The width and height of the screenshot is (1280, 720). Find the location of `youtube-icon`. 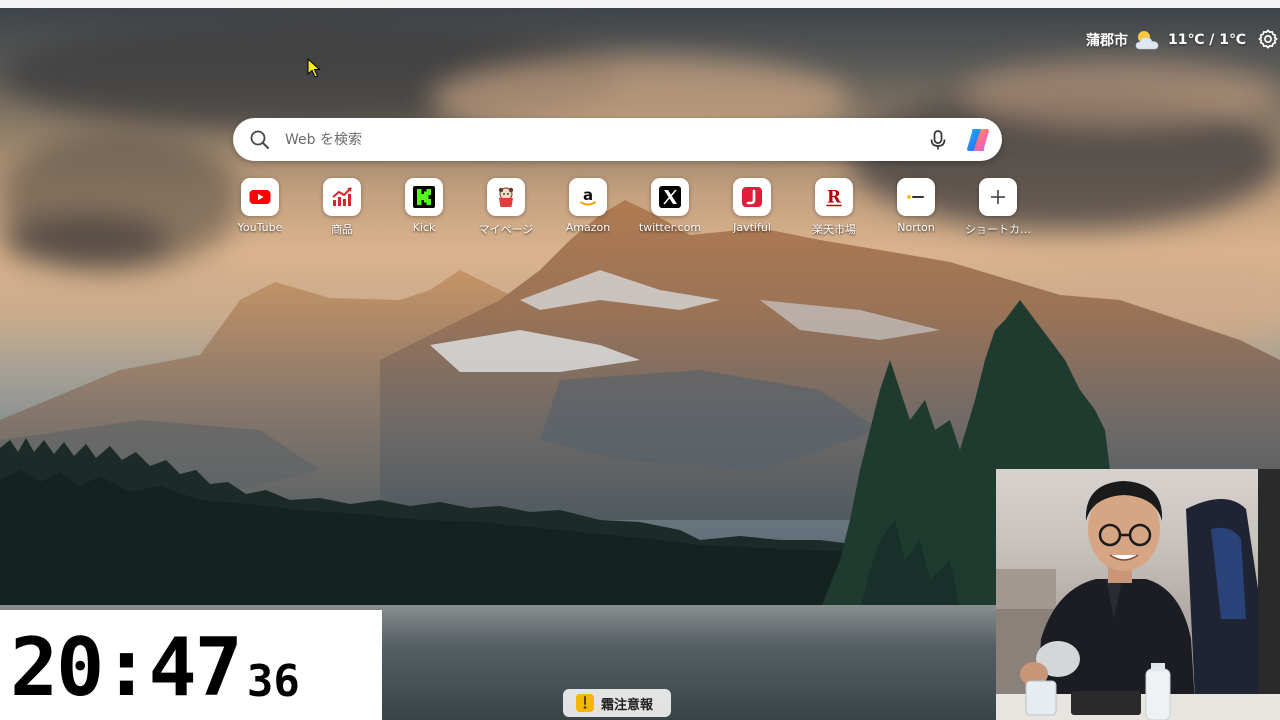

youtube-icon is located at coordinates (260, 197).